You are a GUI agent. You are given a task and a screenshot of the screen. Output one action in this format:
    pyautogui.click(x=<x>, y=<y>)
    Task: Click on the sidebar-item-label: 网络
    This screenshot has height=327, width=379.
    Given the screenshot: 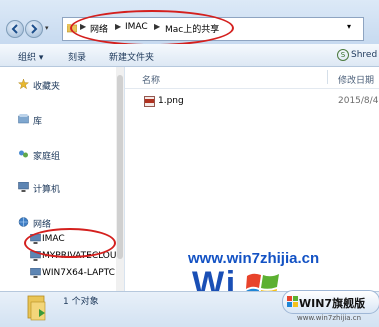 What is the action you would take?
    pyautogui.click(x=42, y=225)
    